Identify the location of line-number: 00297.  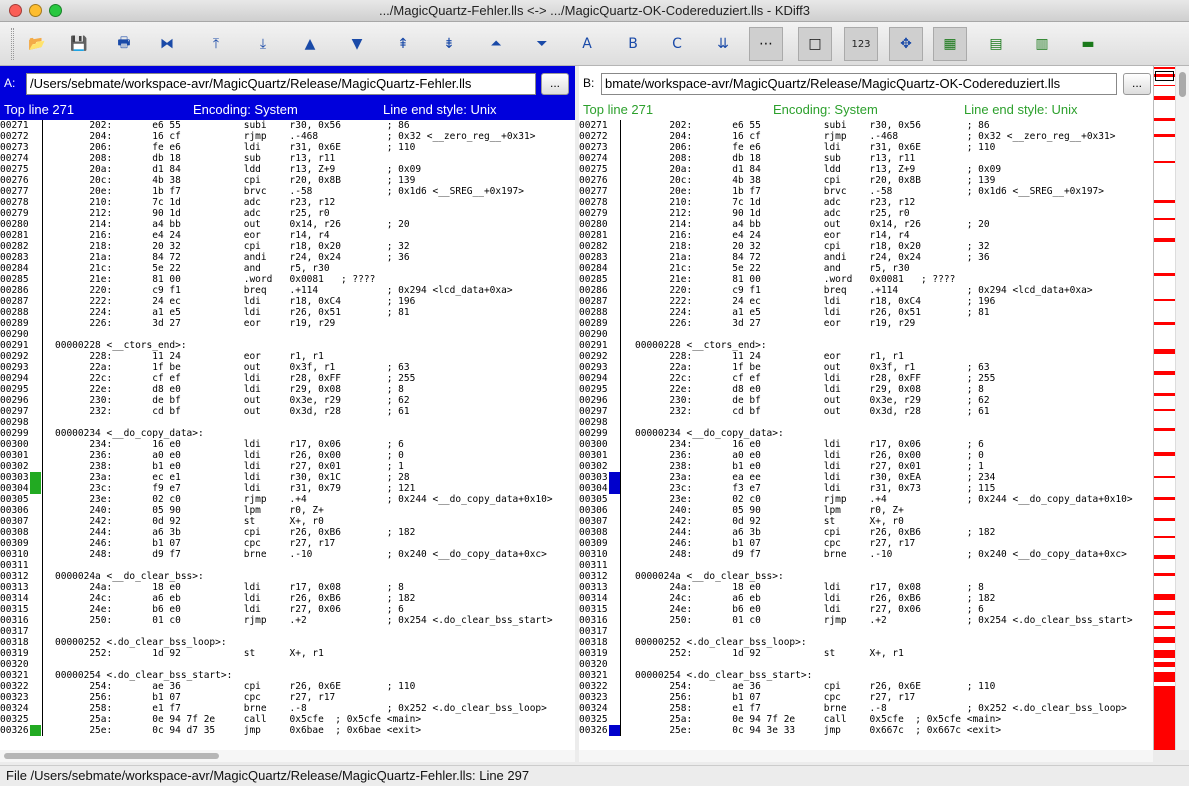
(14, 411).